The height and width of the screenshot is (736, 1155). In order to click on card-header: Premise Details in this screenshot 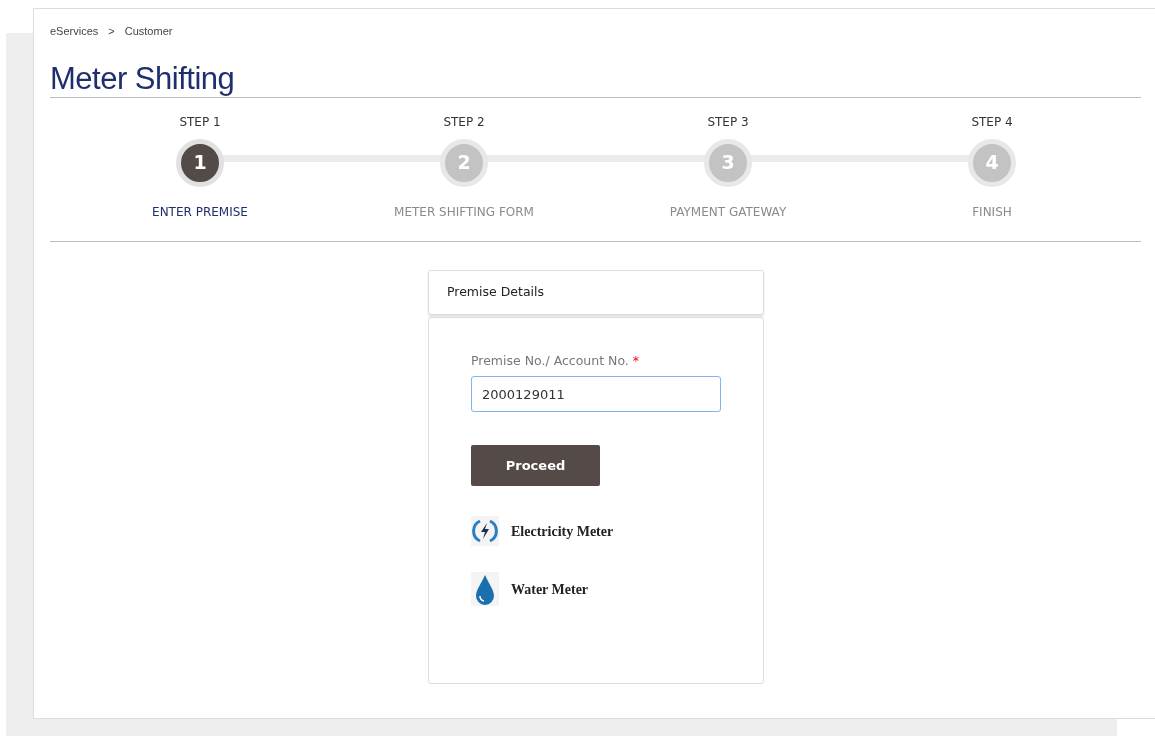, I will do `click(596, 292)`.